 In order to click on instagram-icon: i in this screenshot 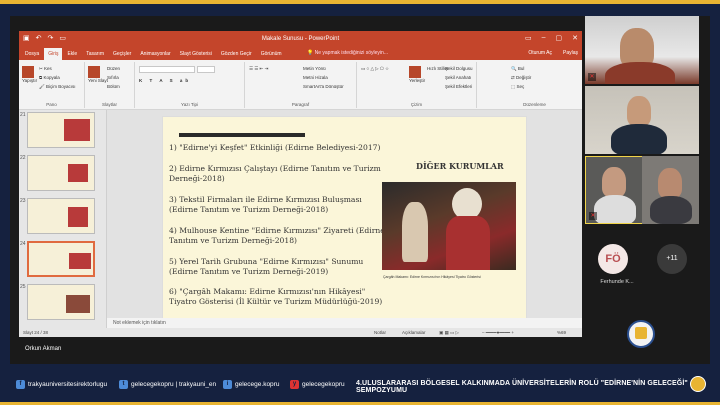, I will do `click(227, 384)`.